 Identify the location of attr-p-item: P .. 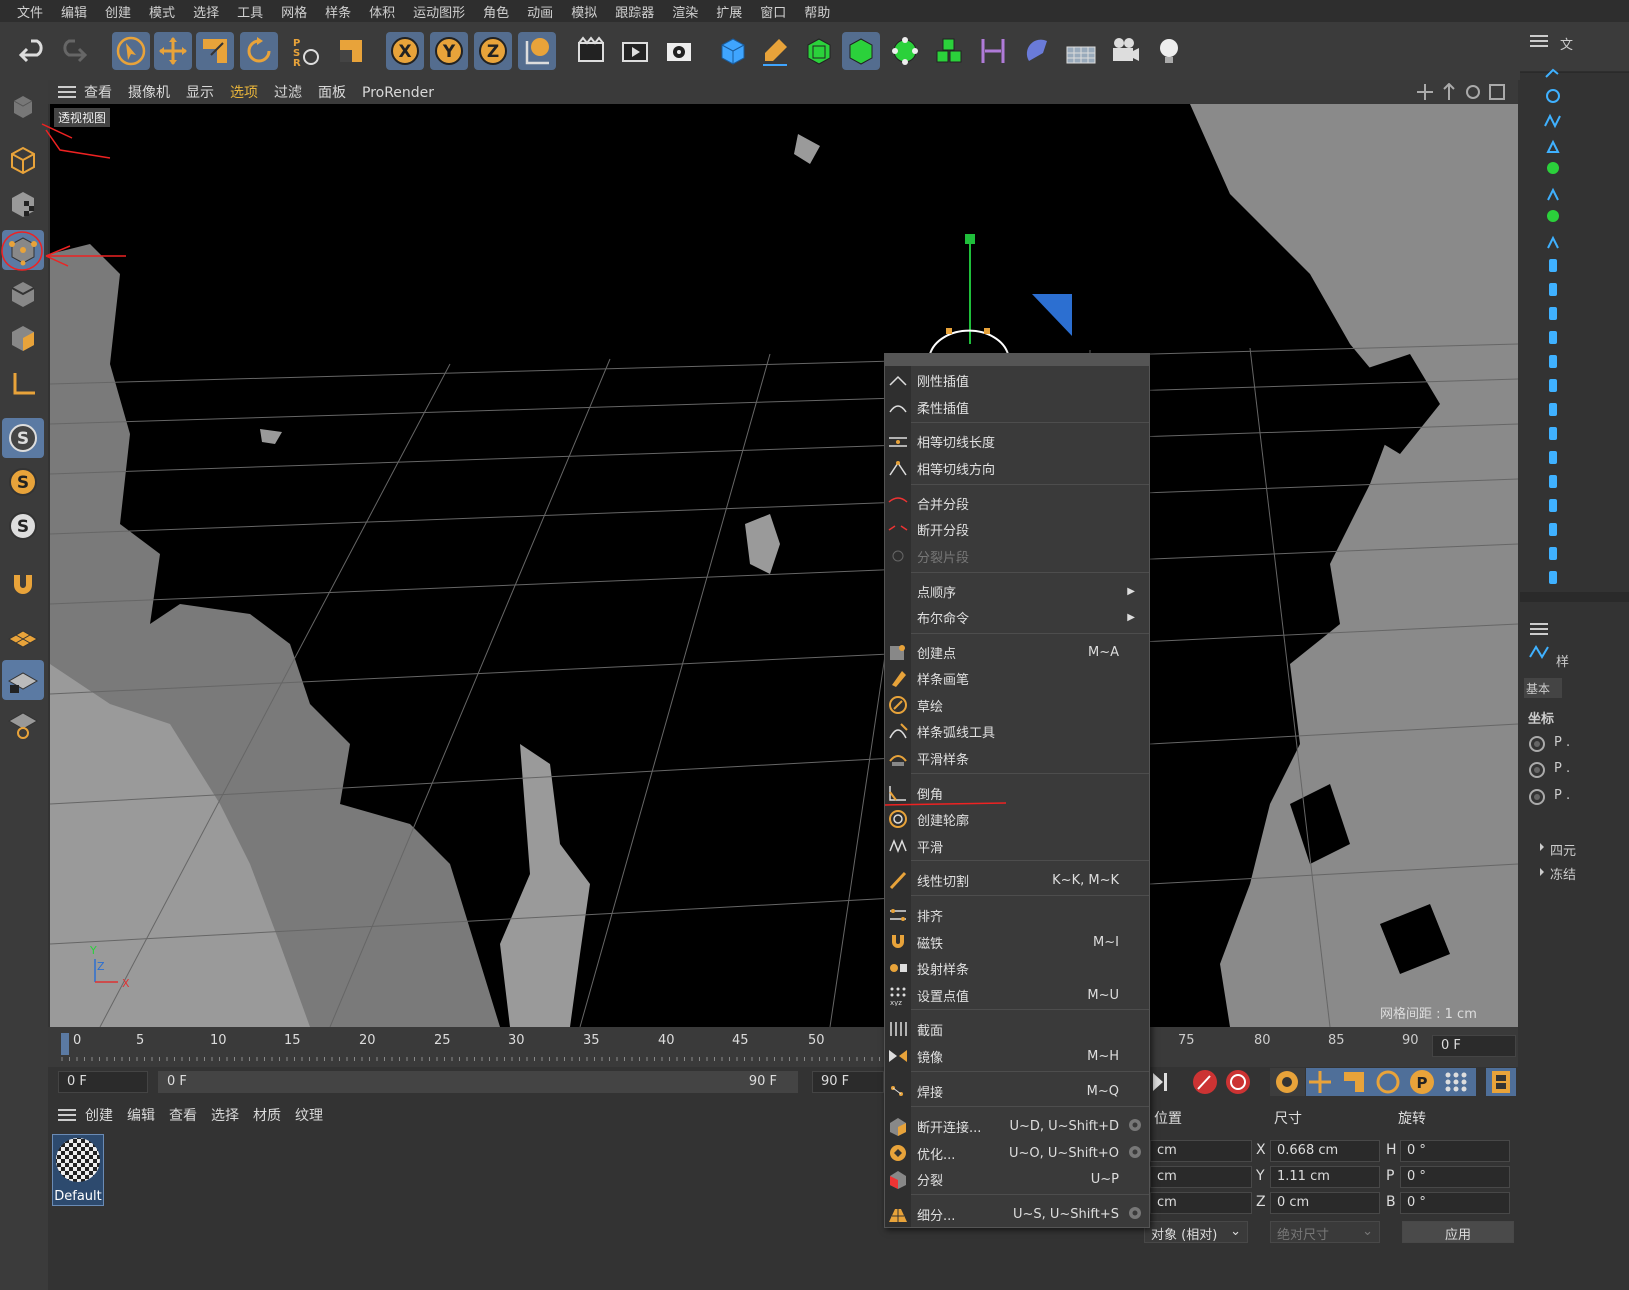
(1562, 795).